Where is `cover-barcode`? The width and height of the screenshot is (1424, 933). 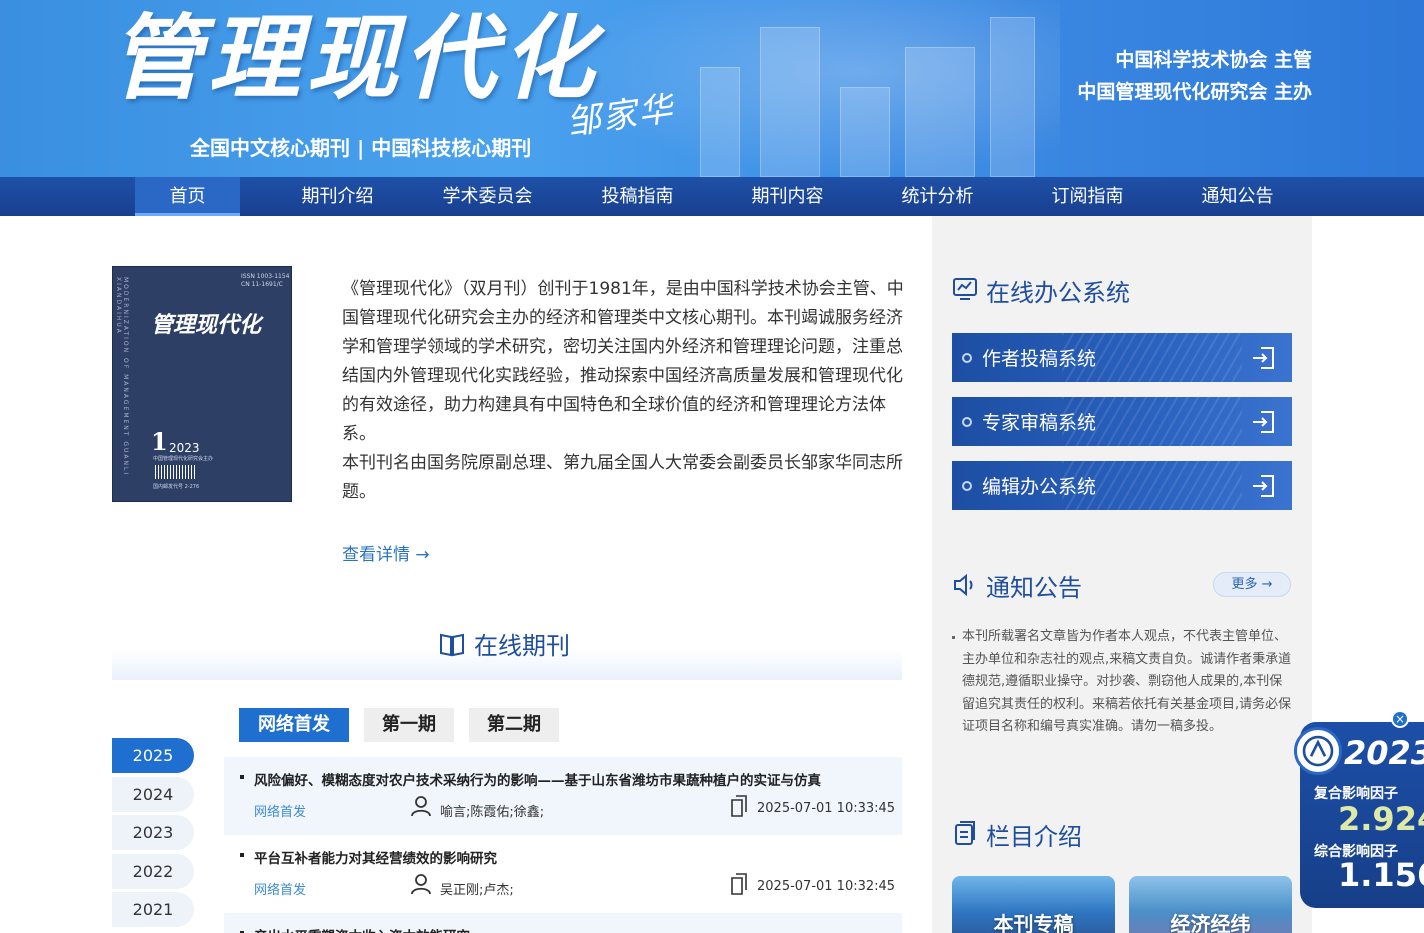
cover-barcode is located at coordinates (175, 472).